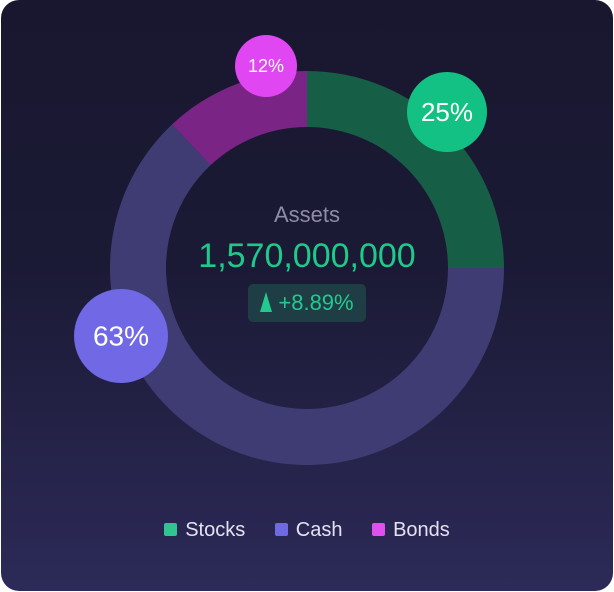  I want to click on change-badge: +8.89%, so click(307, 303).